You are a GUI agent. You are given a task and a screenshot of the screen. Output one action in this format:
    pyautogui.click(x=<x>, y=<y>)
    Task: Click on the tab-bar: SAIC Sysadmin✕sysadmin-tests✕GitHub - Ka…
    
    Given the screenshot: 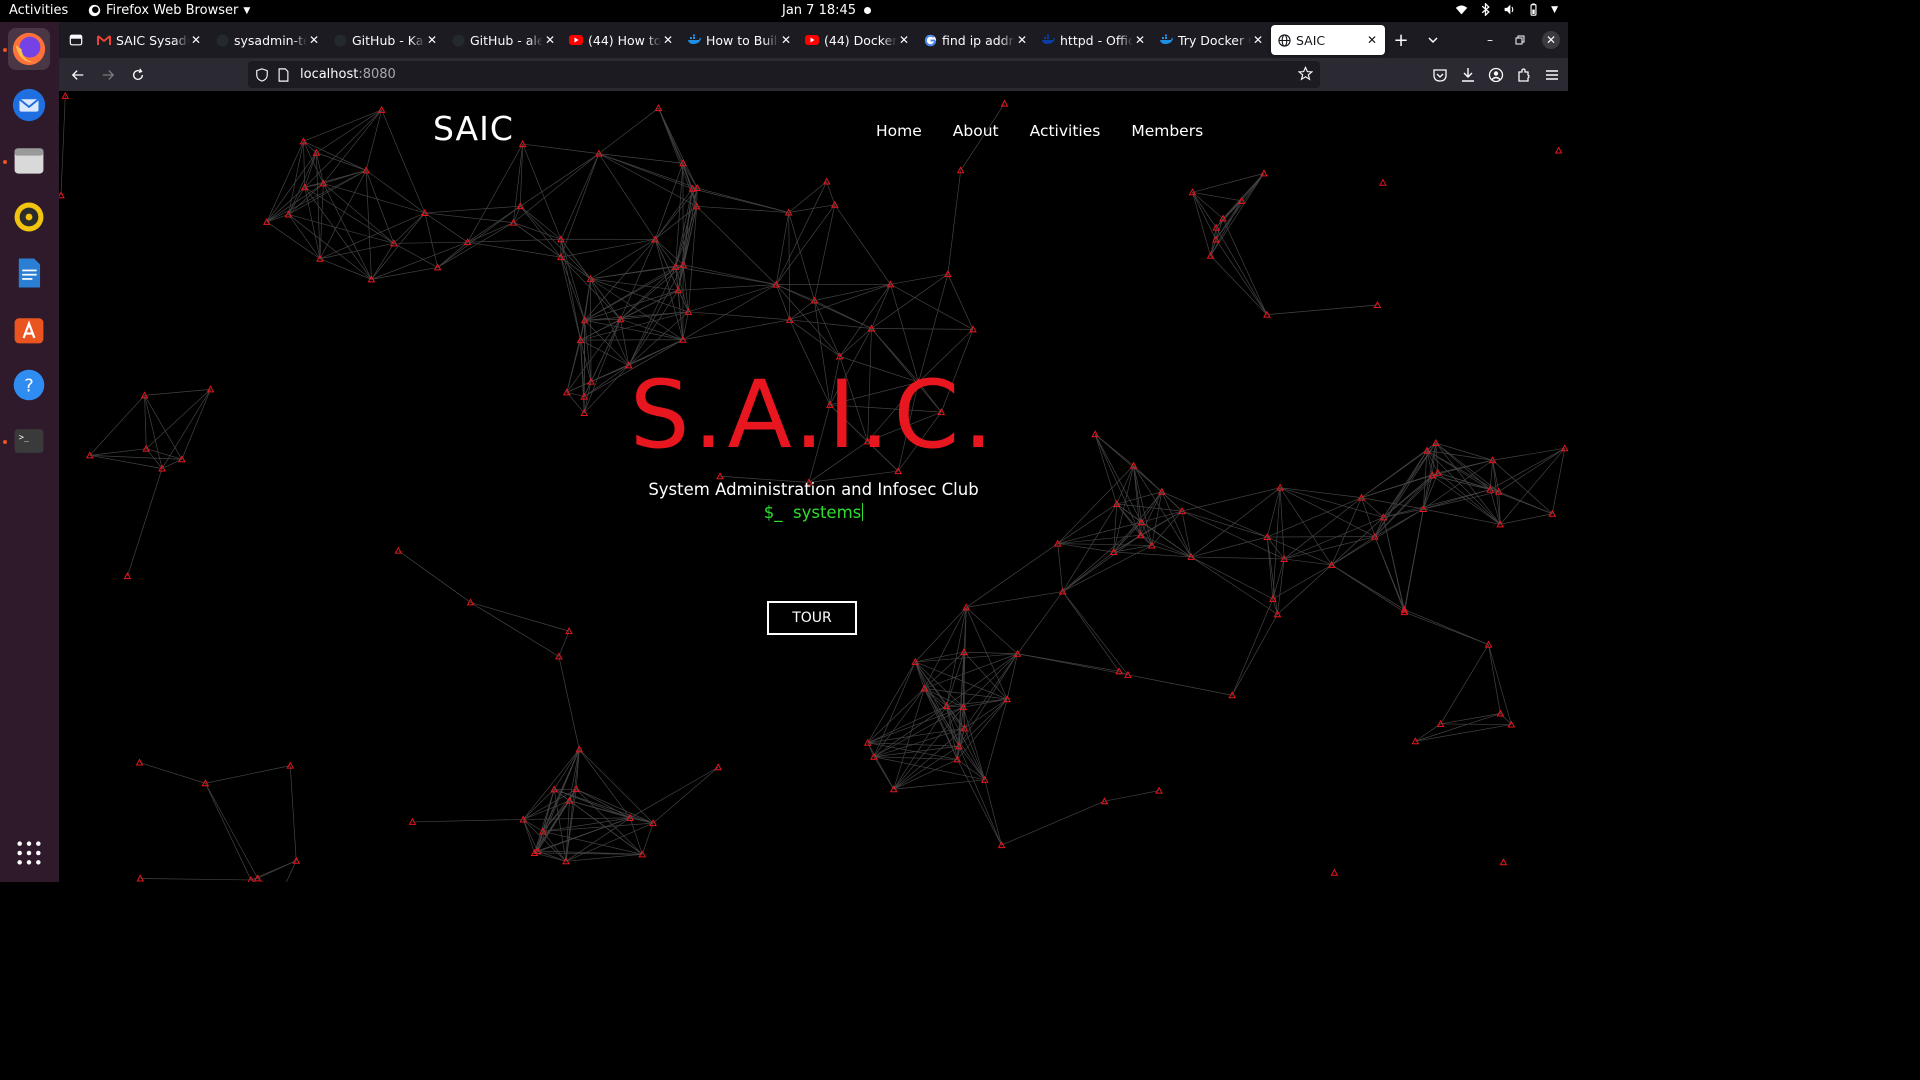 What is the action you would take?
    pyautogui.click(x=813, y=40)
    